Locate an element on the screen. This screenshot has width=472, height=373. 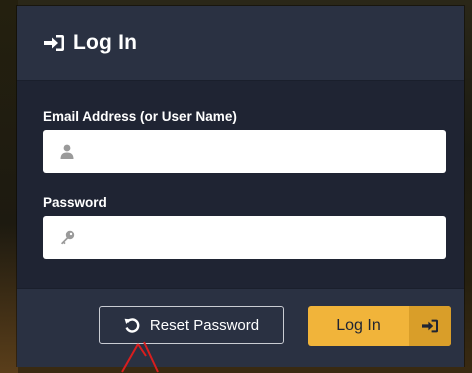
key-icon is located at coordinates (67, 238).